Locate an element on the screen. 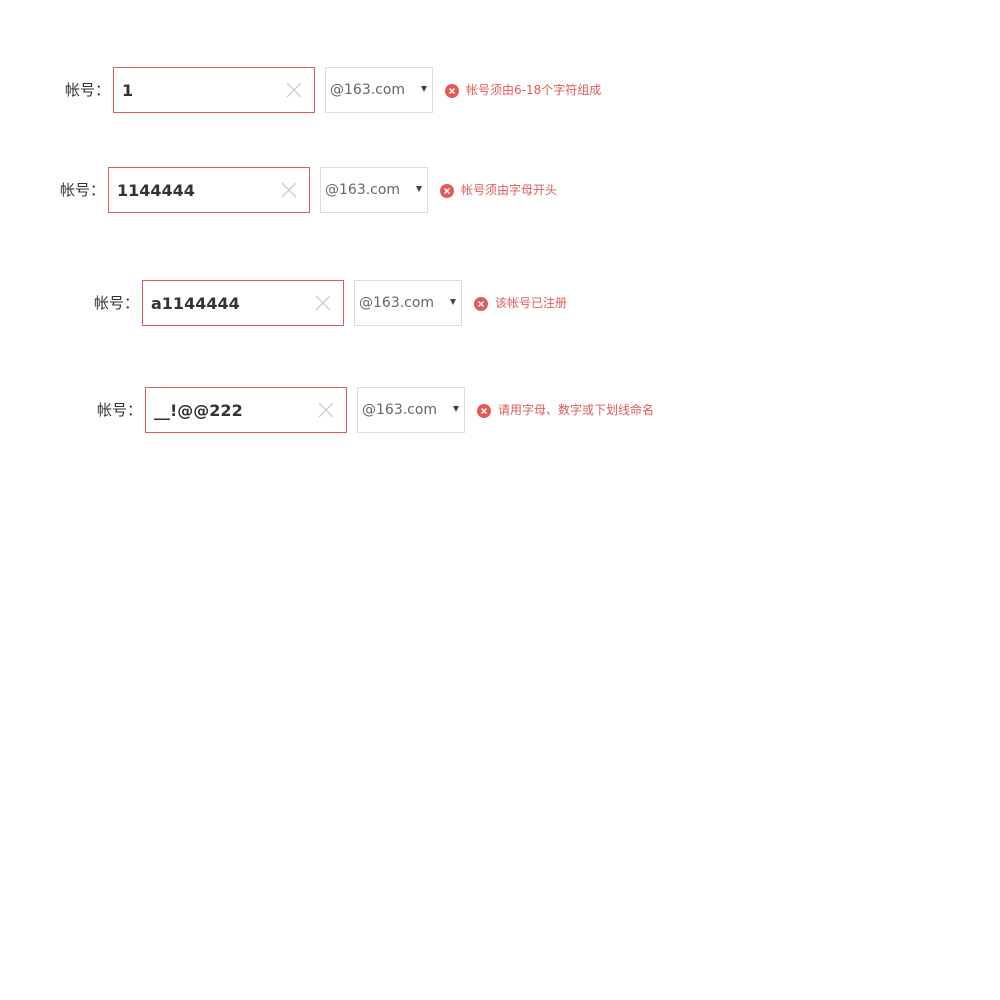  account-input: 1144444 is located at coordinates (209, 190).